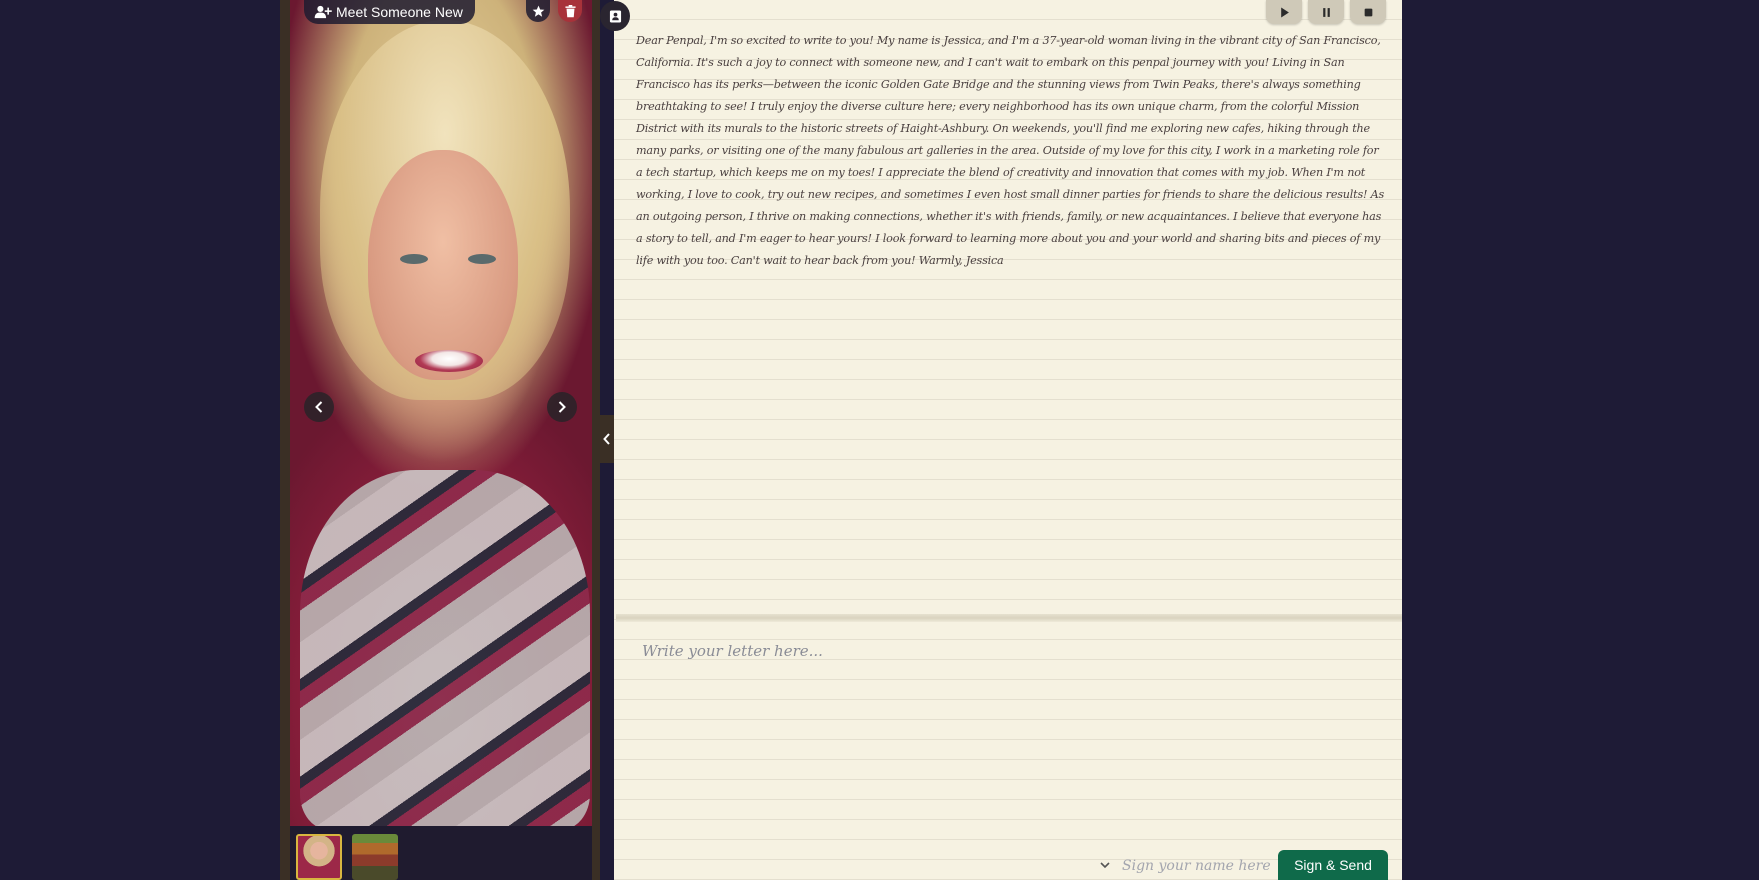 This screenshot has width=1759, height=880. I want to click on person-plus-icon, so click(323, 12).